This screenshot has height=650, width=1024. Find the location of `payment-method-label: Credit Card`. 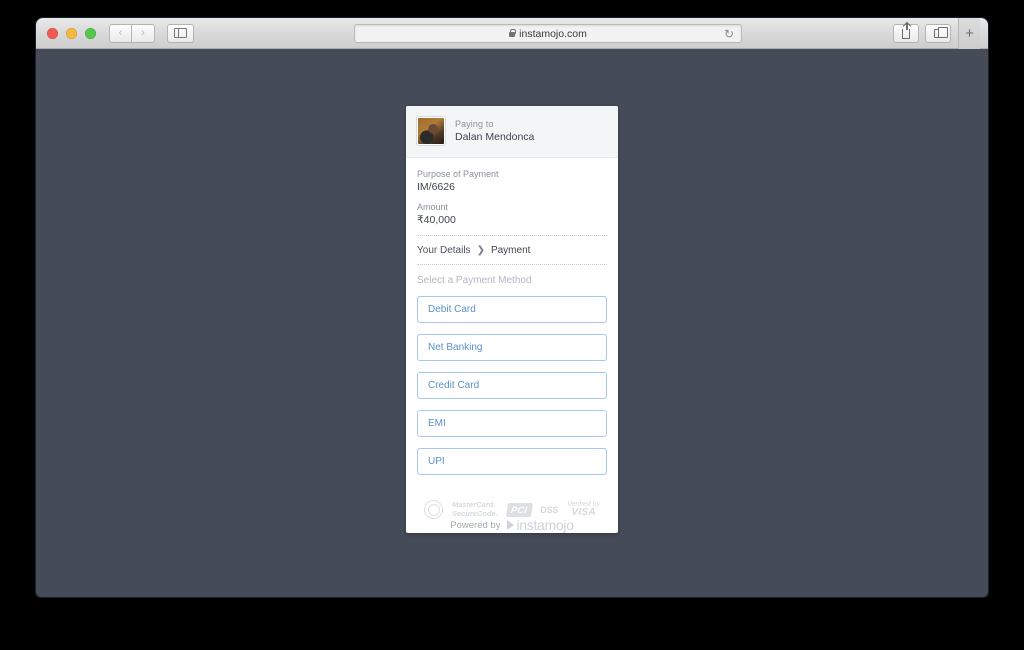

payment-method-label: Credit Card is located at coordinates (454, 385).